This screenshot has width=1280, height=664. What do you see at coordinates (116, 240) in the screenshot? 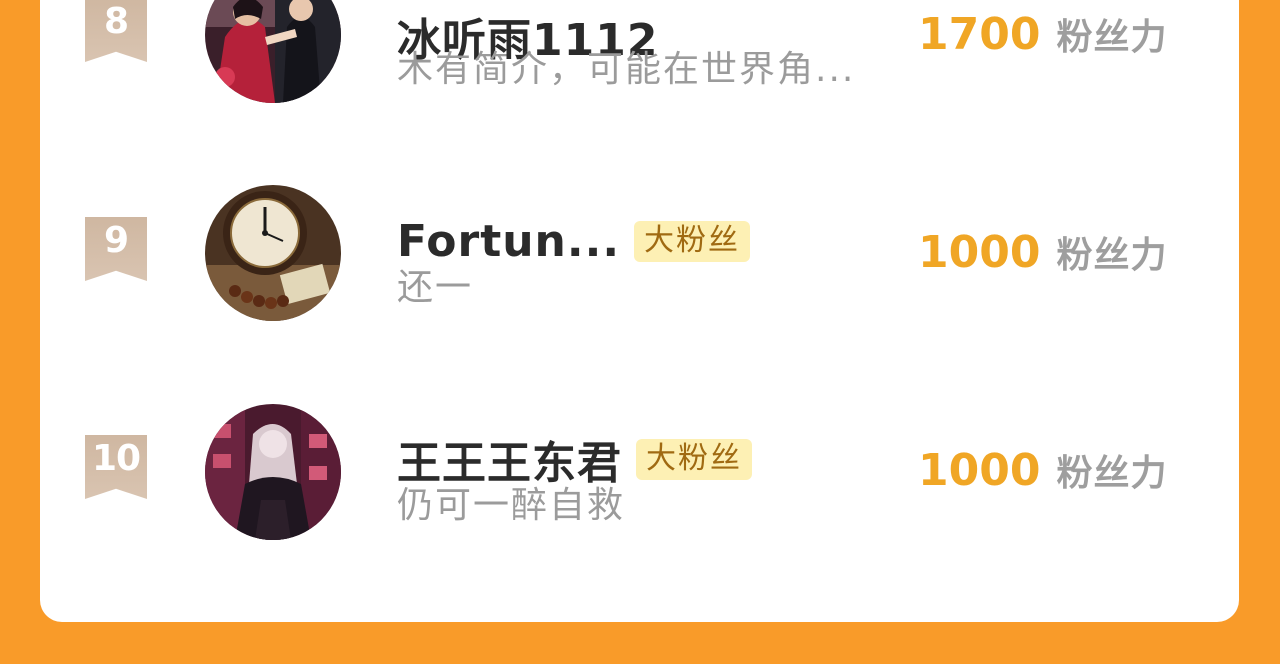
I see `rank-number: 9` at bounding box center [116, 240].